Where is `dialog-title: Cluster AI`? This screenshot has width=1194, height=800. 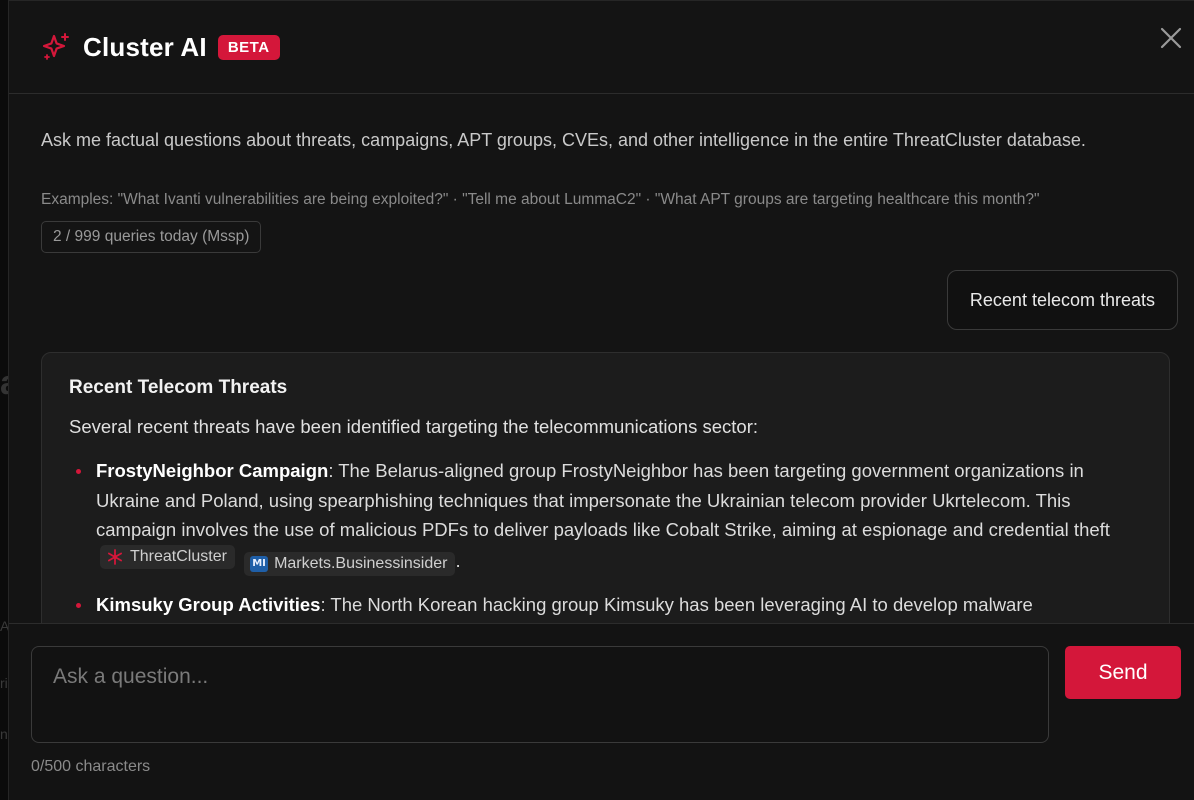
dialog-title: Cluster AI is located at coordinates (145, 46).